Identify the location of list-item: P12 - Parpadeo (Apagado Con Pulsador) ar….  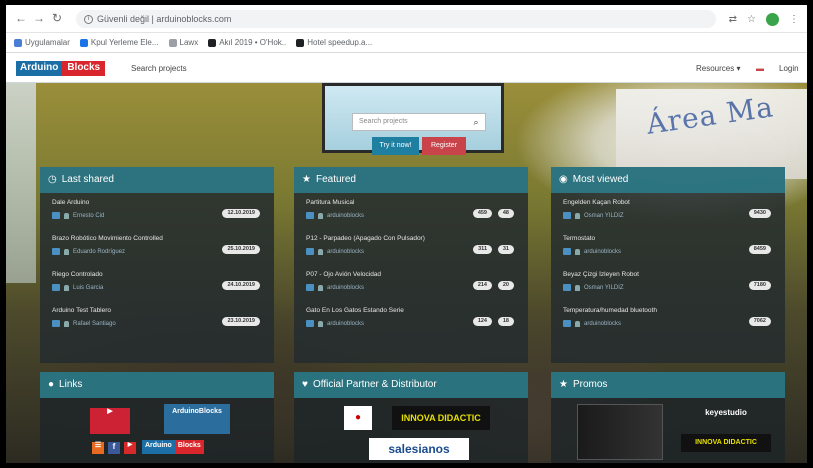
(411, 247).